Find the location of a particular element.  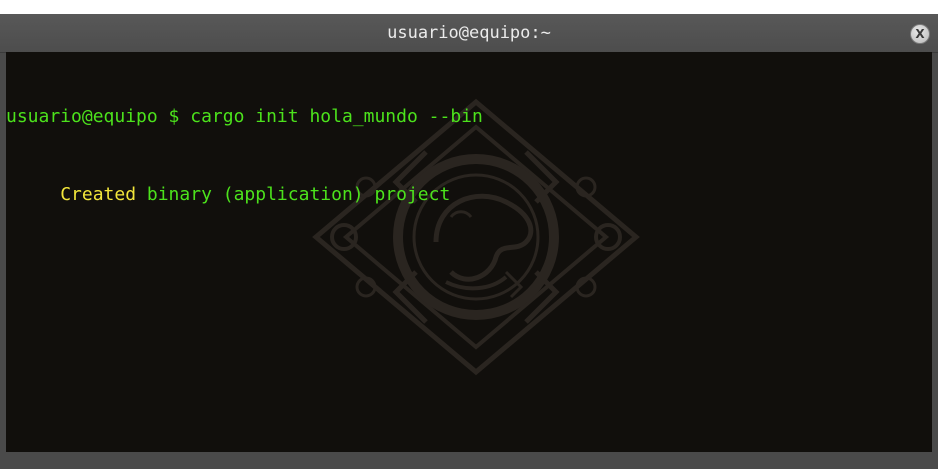

window-title: usuario@equipo:~ is located at coordinates (469, 33).